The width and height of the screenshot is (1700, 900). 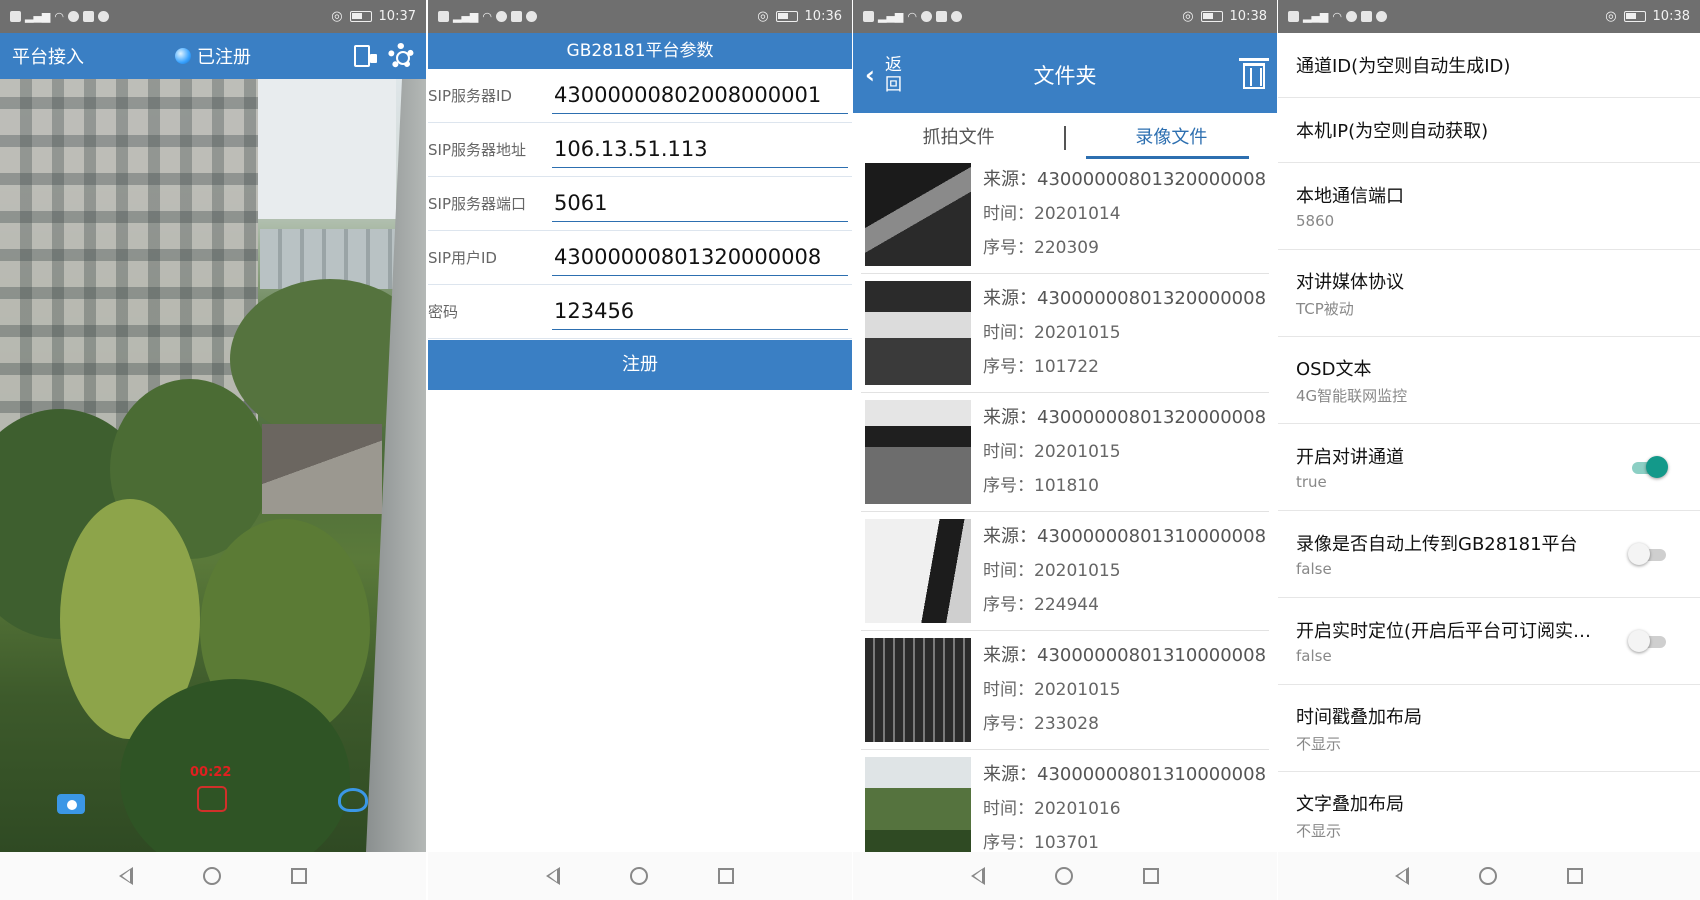 I want to click on sky, so click(x=327, y=149).